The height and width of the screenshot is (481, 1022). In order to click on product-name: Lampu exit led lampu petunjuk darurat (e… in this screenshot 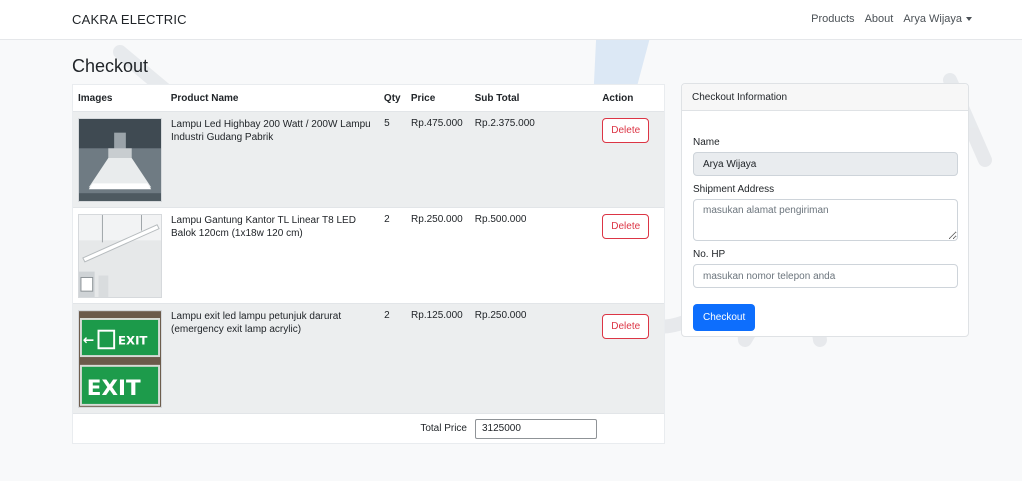, I will do `click(256, 323)`.